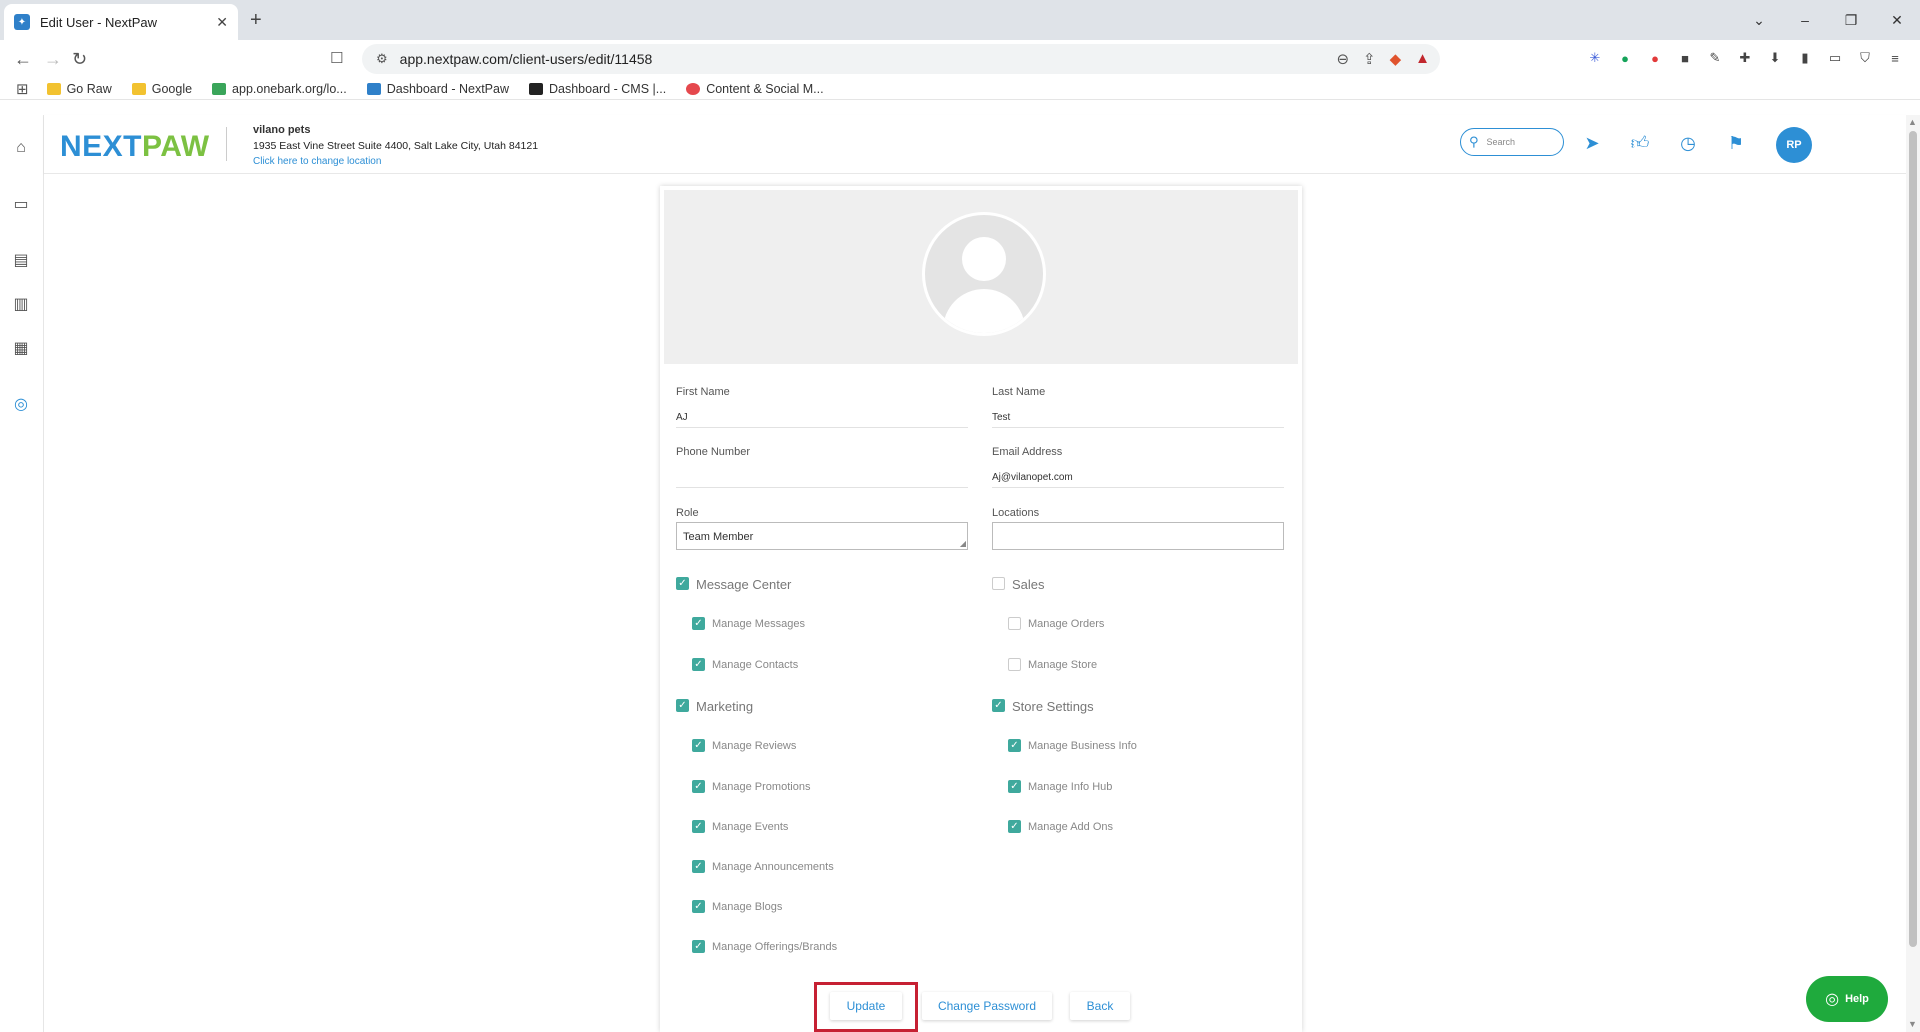 The image size is (1920, 1032). What do you see at coordinates (998, 705) in the screenshot?
I see `store-settings-checkbox: ✓` at bounding box center [998, 705].